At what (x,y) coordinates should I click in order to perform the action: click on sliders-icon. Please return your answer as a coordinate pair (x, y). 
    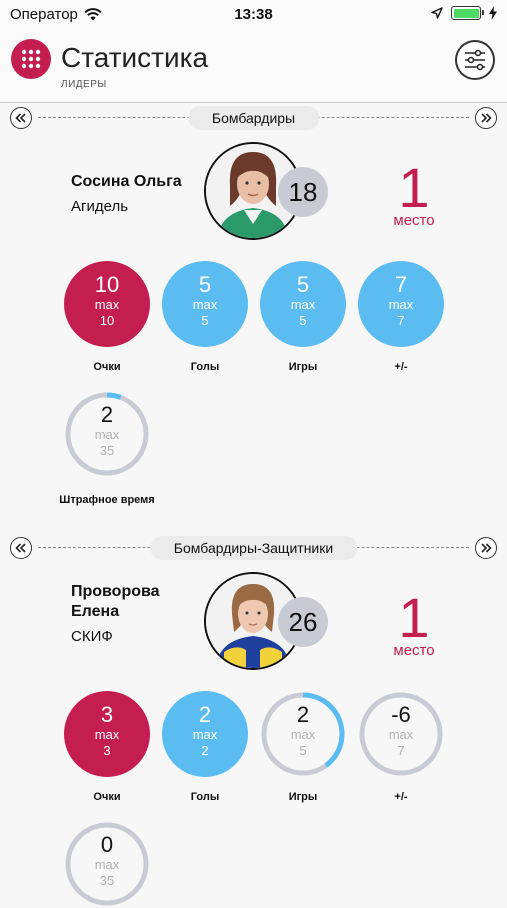
    Looking at the image, I should click on (475, 60).